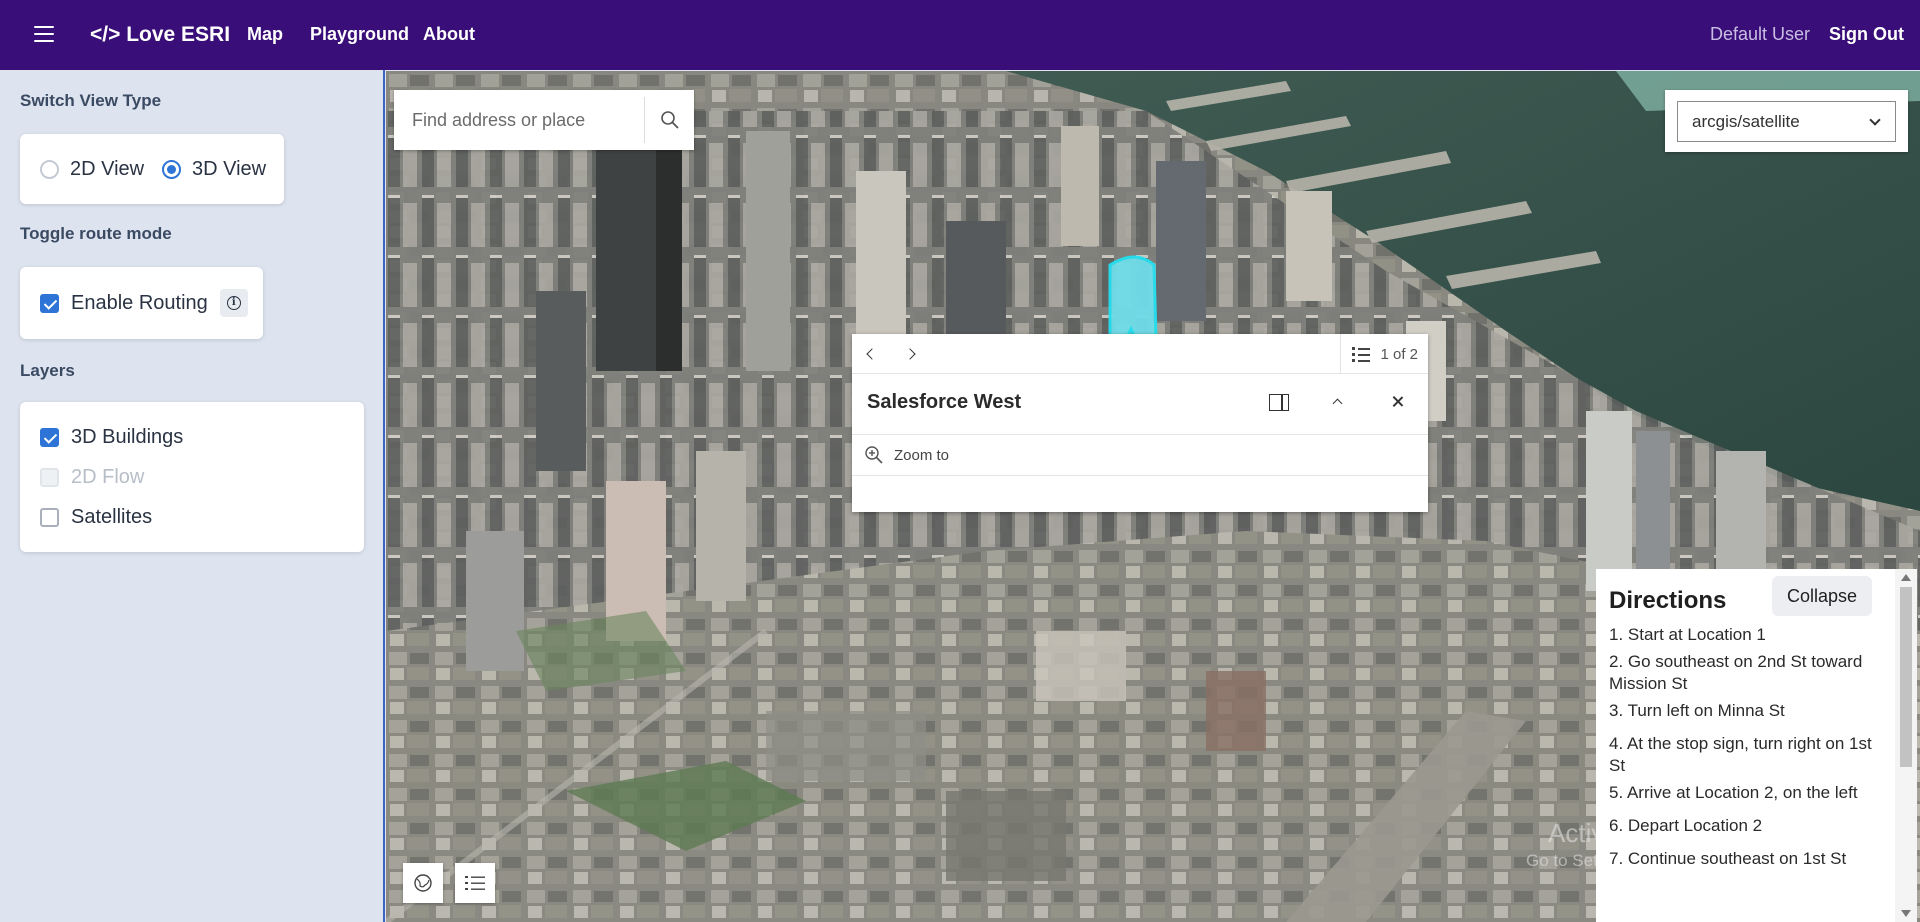 This screenshot has height=922, width=1920. What do you see at coordinates (229, 169) in the screenshot?
I see `radio-3d-view-label: 3D View` at bounding box center [229, 169].